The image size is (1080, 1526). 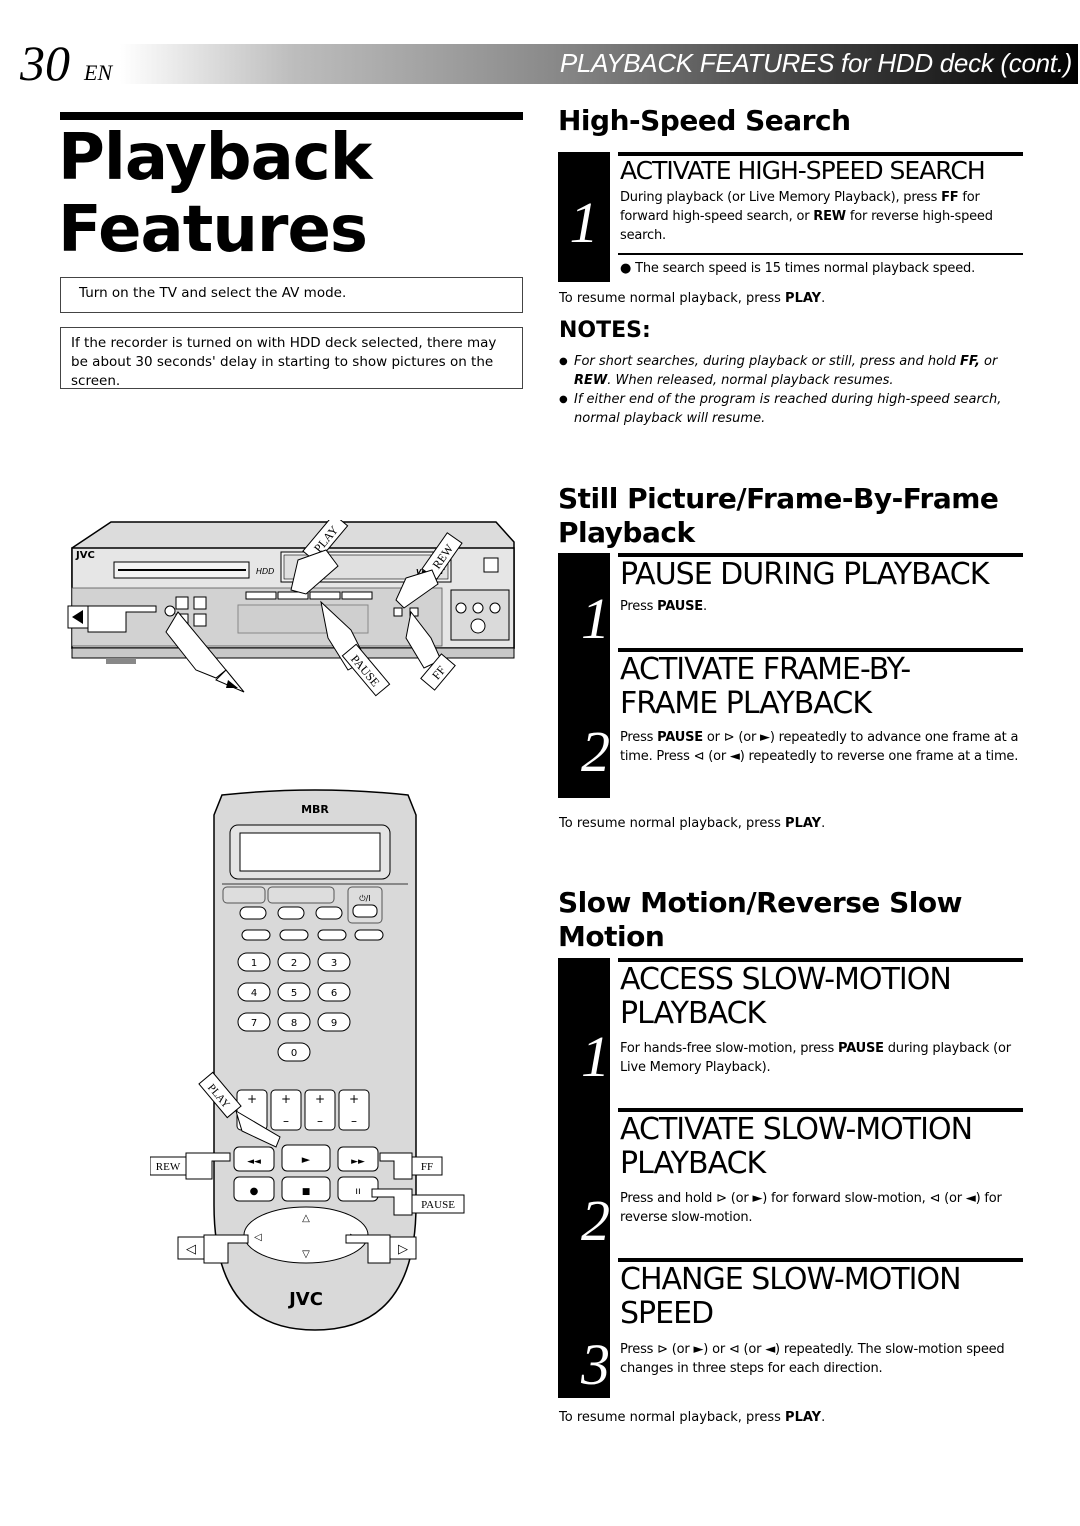 I want to click on step-heading: PAUSE DURING PLAYBACK, so click(x=804, y=574).